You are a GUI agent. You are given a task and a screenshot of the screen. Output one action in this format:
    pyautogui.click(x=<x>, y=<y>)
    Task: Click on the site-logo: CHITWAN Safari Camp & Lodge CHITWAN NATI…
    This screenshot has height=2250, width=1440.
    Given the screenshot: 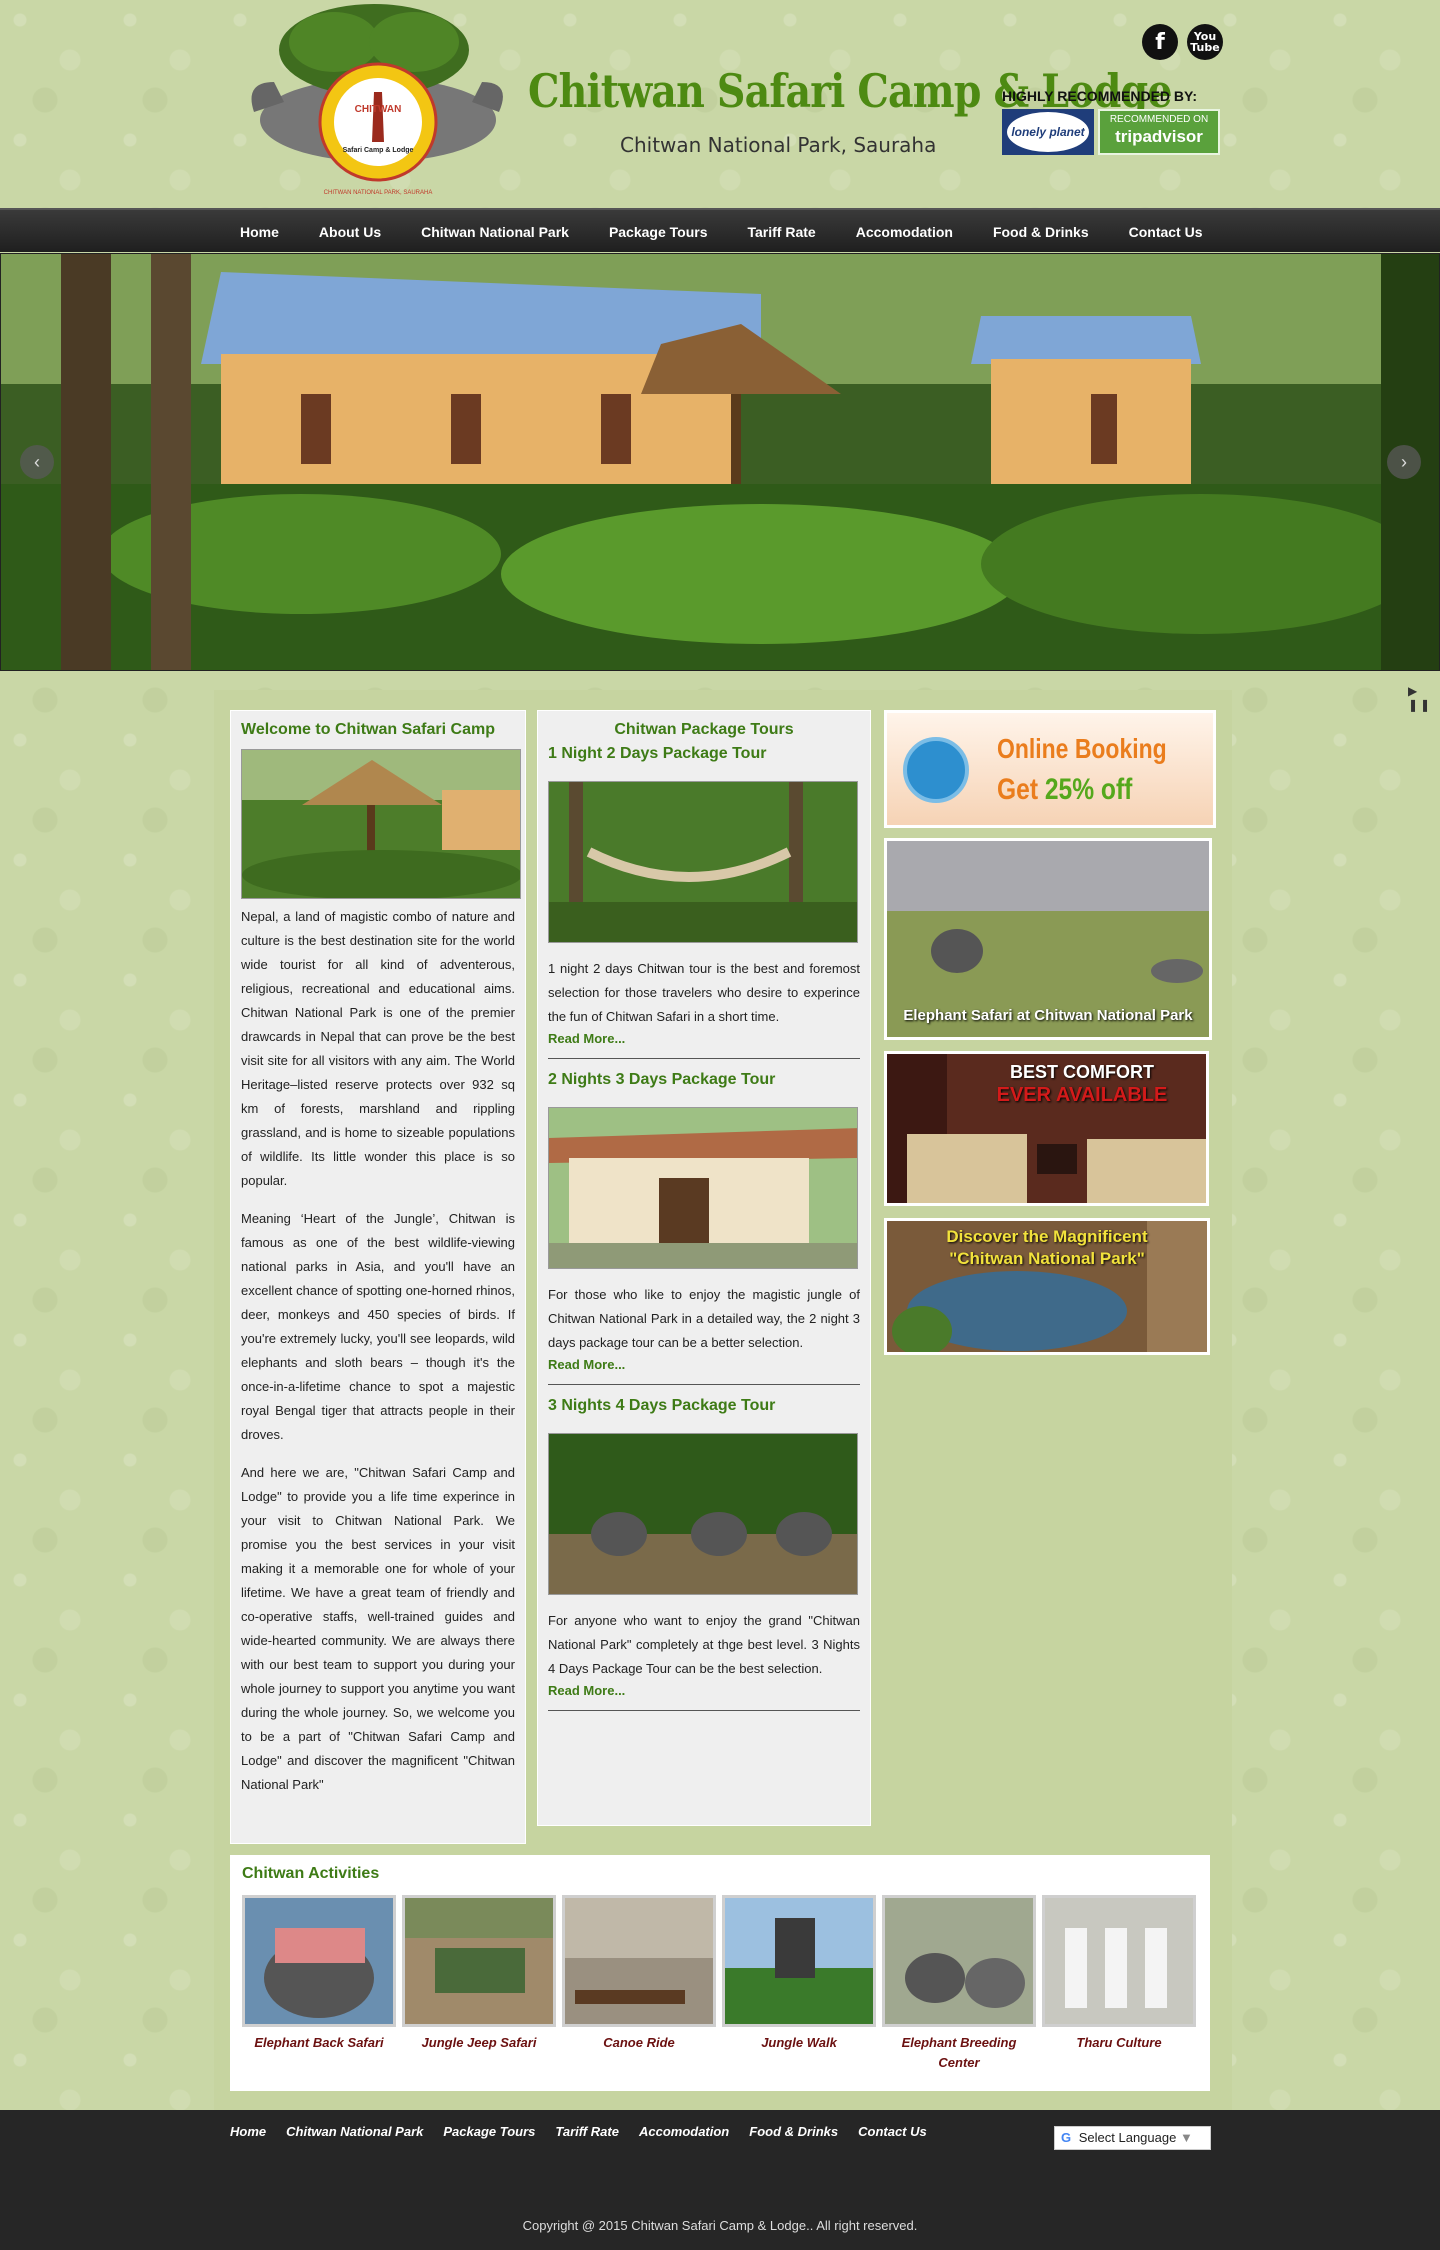 What is the action you would take?
    pyautogui.click(x=378, y=102)
    